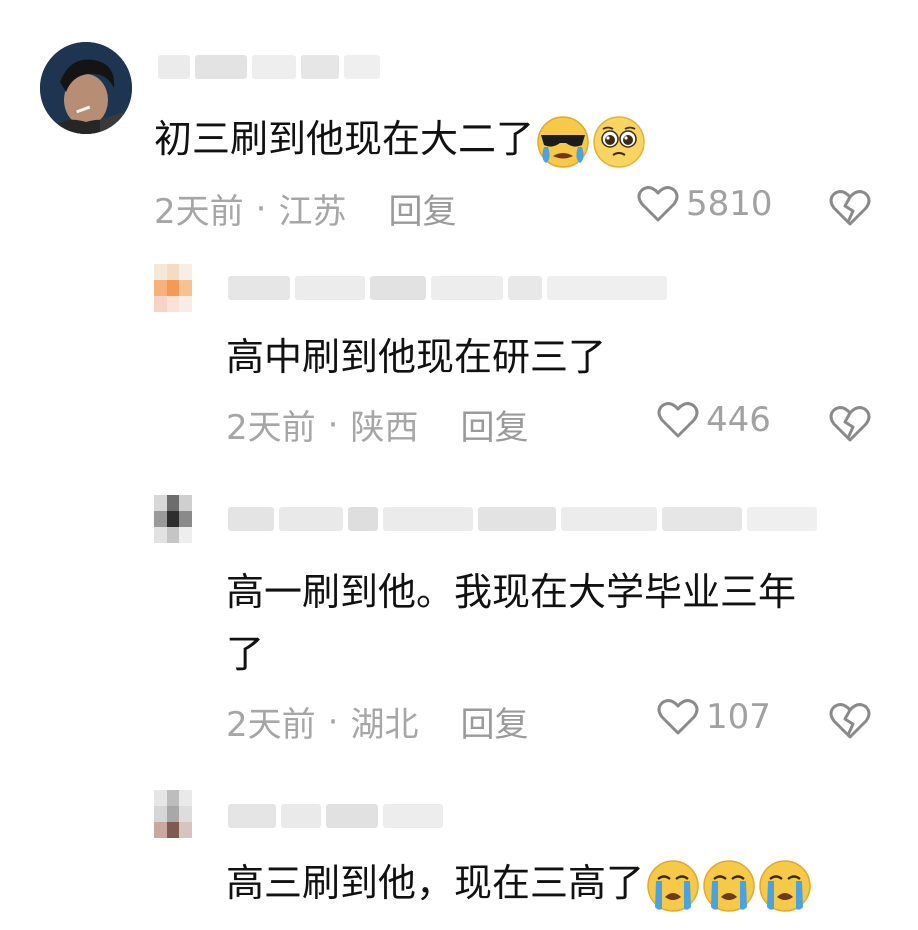 This screenshot has width=918, height=930. What do you see at coordinates (384, 725) in the screenshot?
I see `location: 湖北` at bounding box center [384, 725].